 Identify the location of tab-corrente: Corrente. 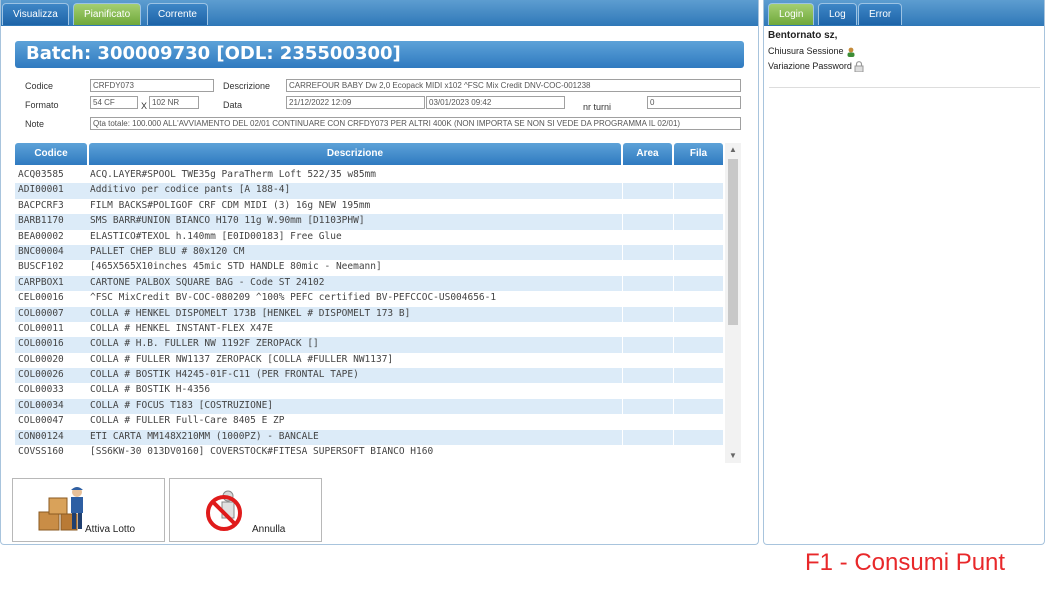
(177, 14).